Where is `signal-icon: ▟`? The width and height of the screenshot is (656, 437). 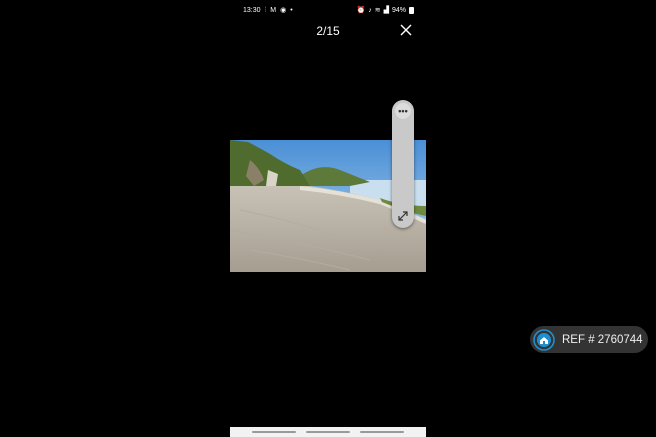
signal-icon: ▟ is located at coordinates (386, 10).